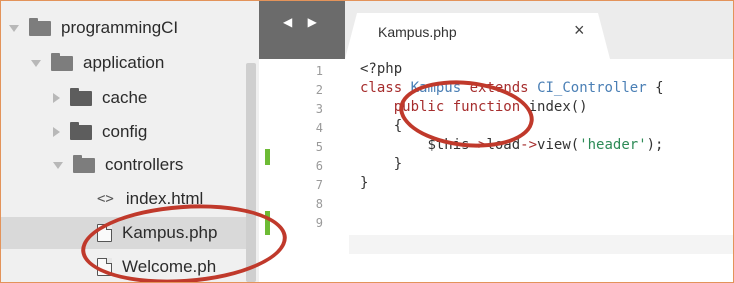 Image resolution: width=734 pixels, height=283 pixels. Describe the element at coordinates (319, 109) in the screenshot. I see `line-number: 3` at that location.